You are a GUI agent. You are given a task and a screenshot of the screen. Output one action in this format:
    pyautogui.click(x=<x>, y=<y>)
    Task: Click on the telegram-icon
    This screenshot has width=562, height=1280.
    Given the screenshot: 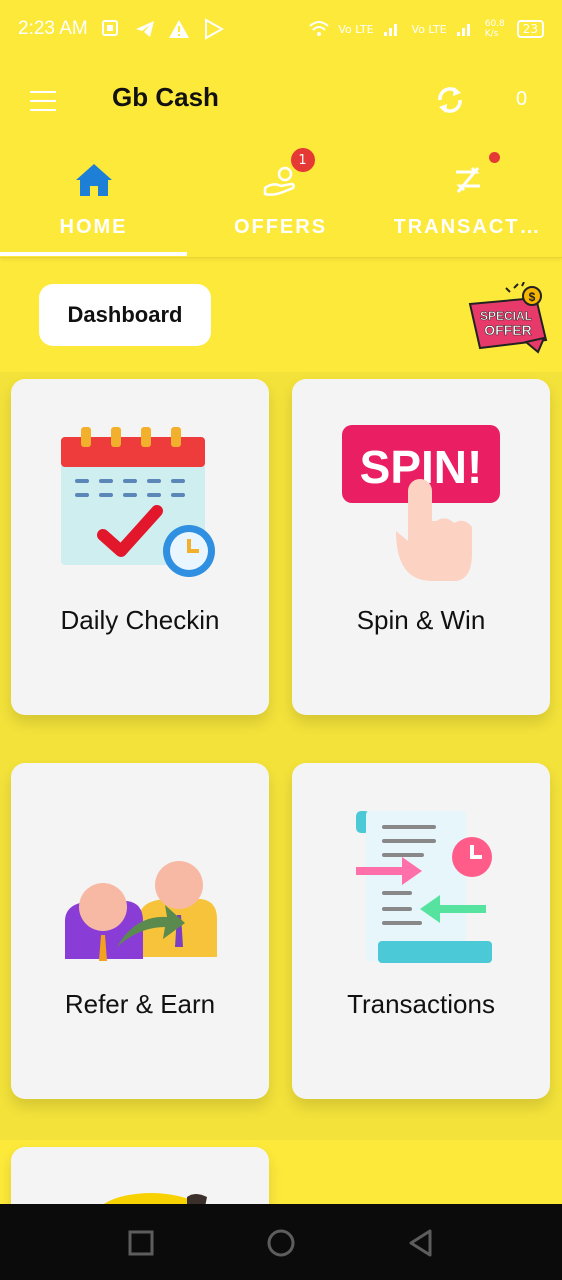 What is the action you would take?
    pyautogui.click(x=145, y=29)
    